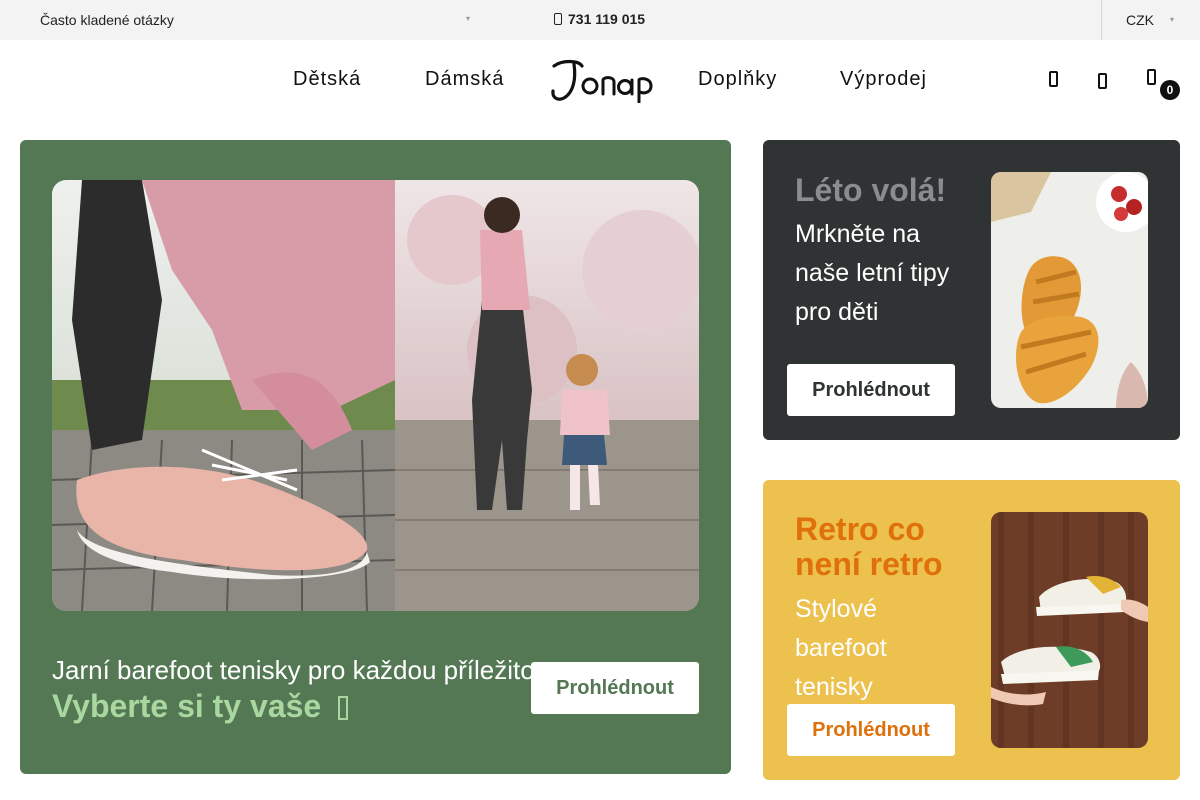 This screenshot has width=1200, height=800. What do you see at coordinates (869, 546) in the screenshot?
I see `promo-title: Retro co není retro` at bounding box center [869, 546].